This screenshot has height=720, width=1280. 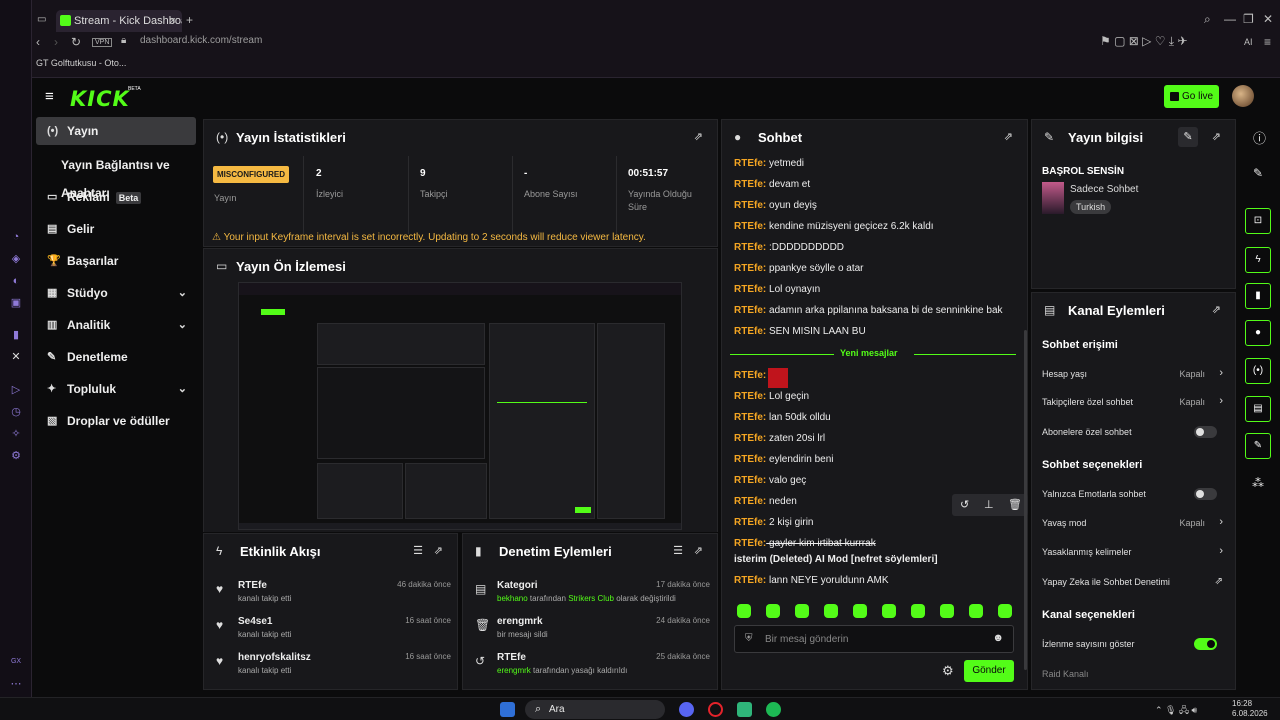 I want to click on undo-icon: ↺, so click(x=964, y=504).